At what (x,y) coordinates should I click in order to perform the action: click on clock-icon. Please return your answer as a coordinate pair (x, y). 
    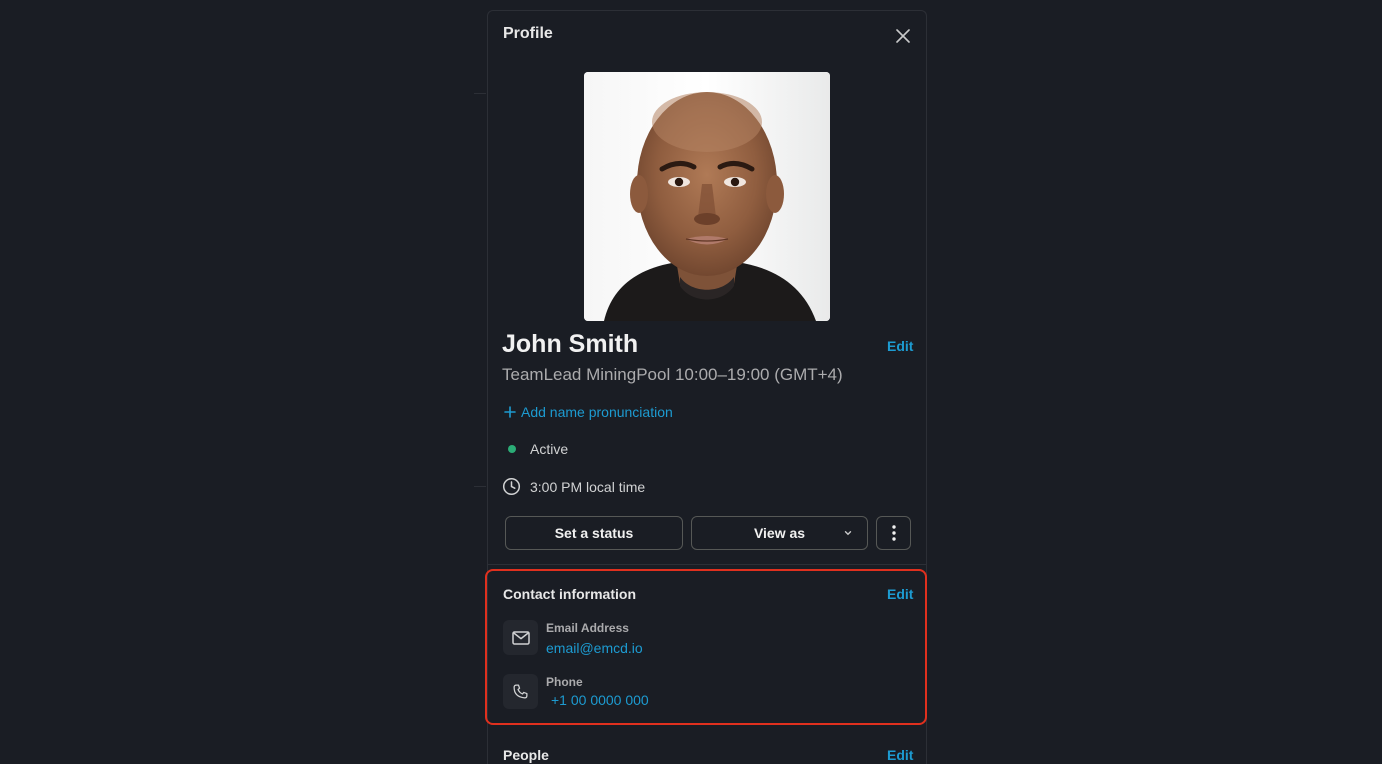
    Looking at the image, I should click on (511, 486).